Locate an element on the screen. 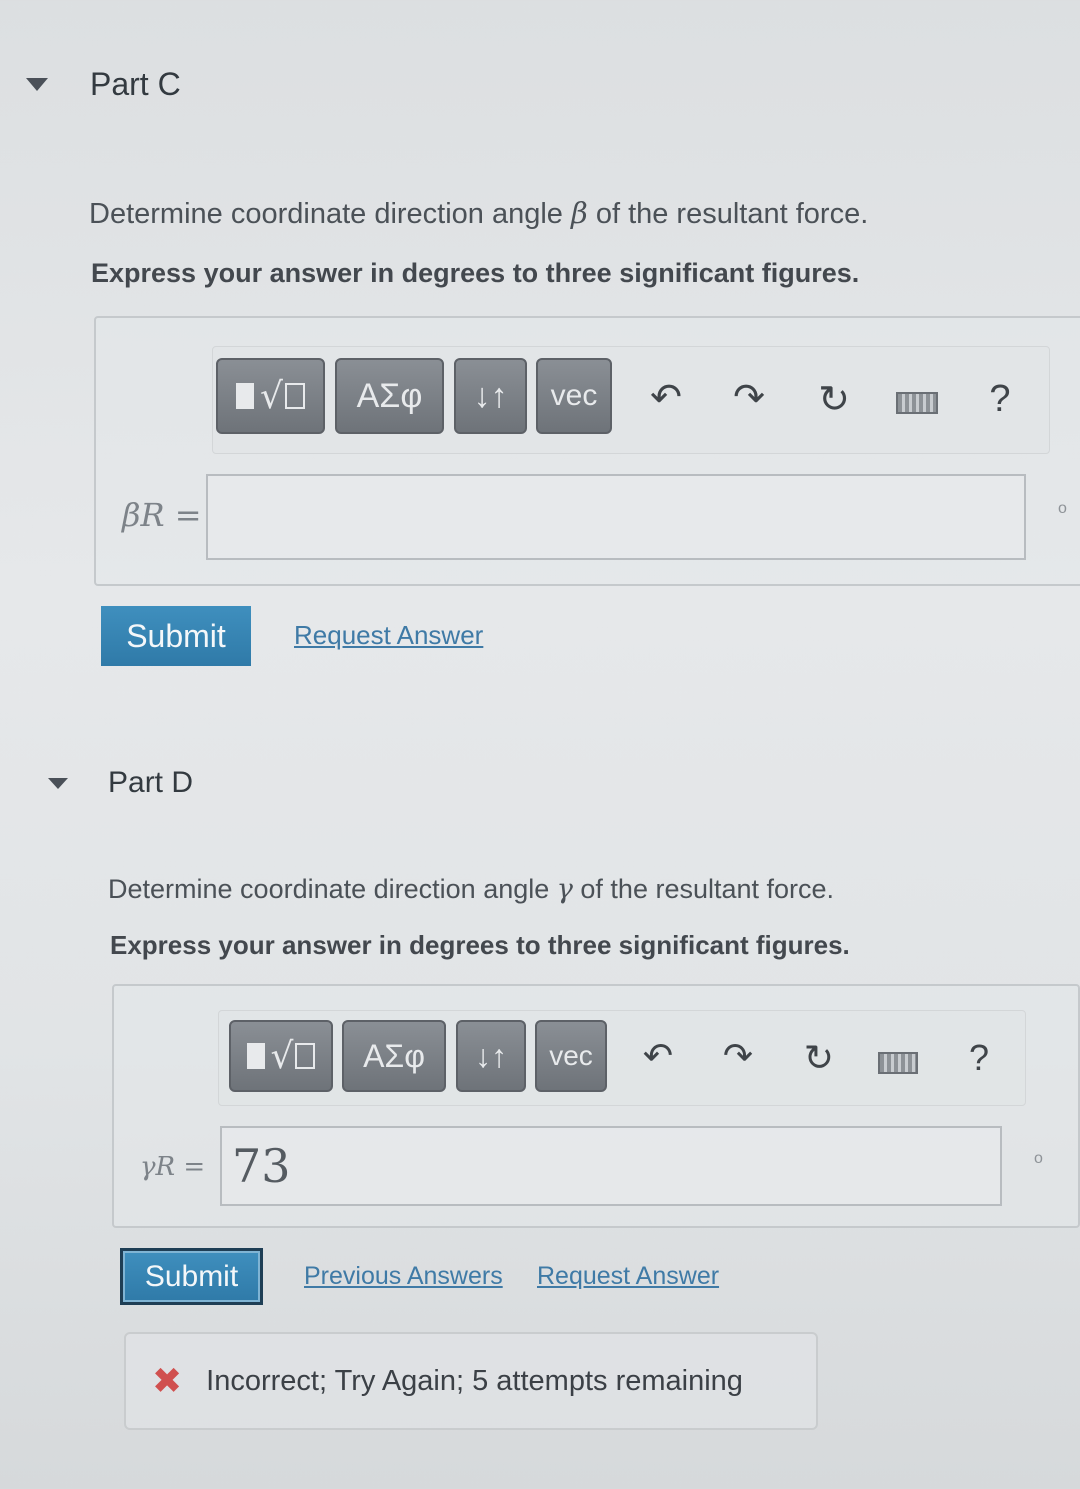  part-d-title: Part D is located at coordinates (151, 782).